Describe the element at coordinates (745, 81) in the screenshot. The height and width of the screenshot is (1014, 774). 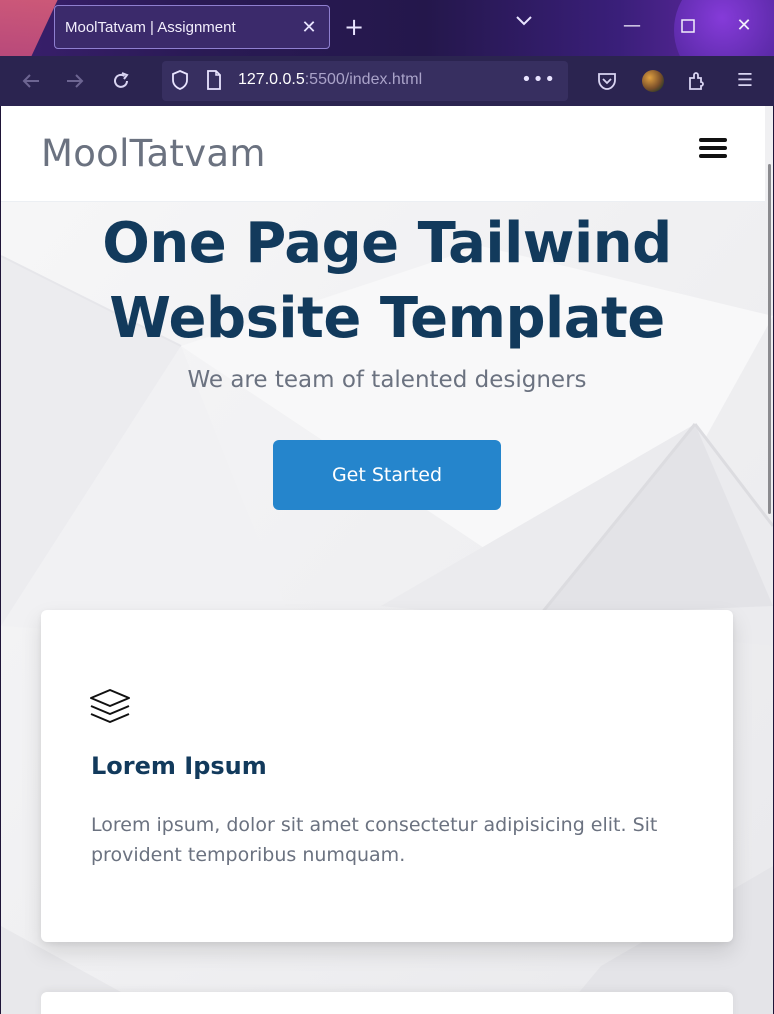
I see `menu-icon: ☰` at that location.